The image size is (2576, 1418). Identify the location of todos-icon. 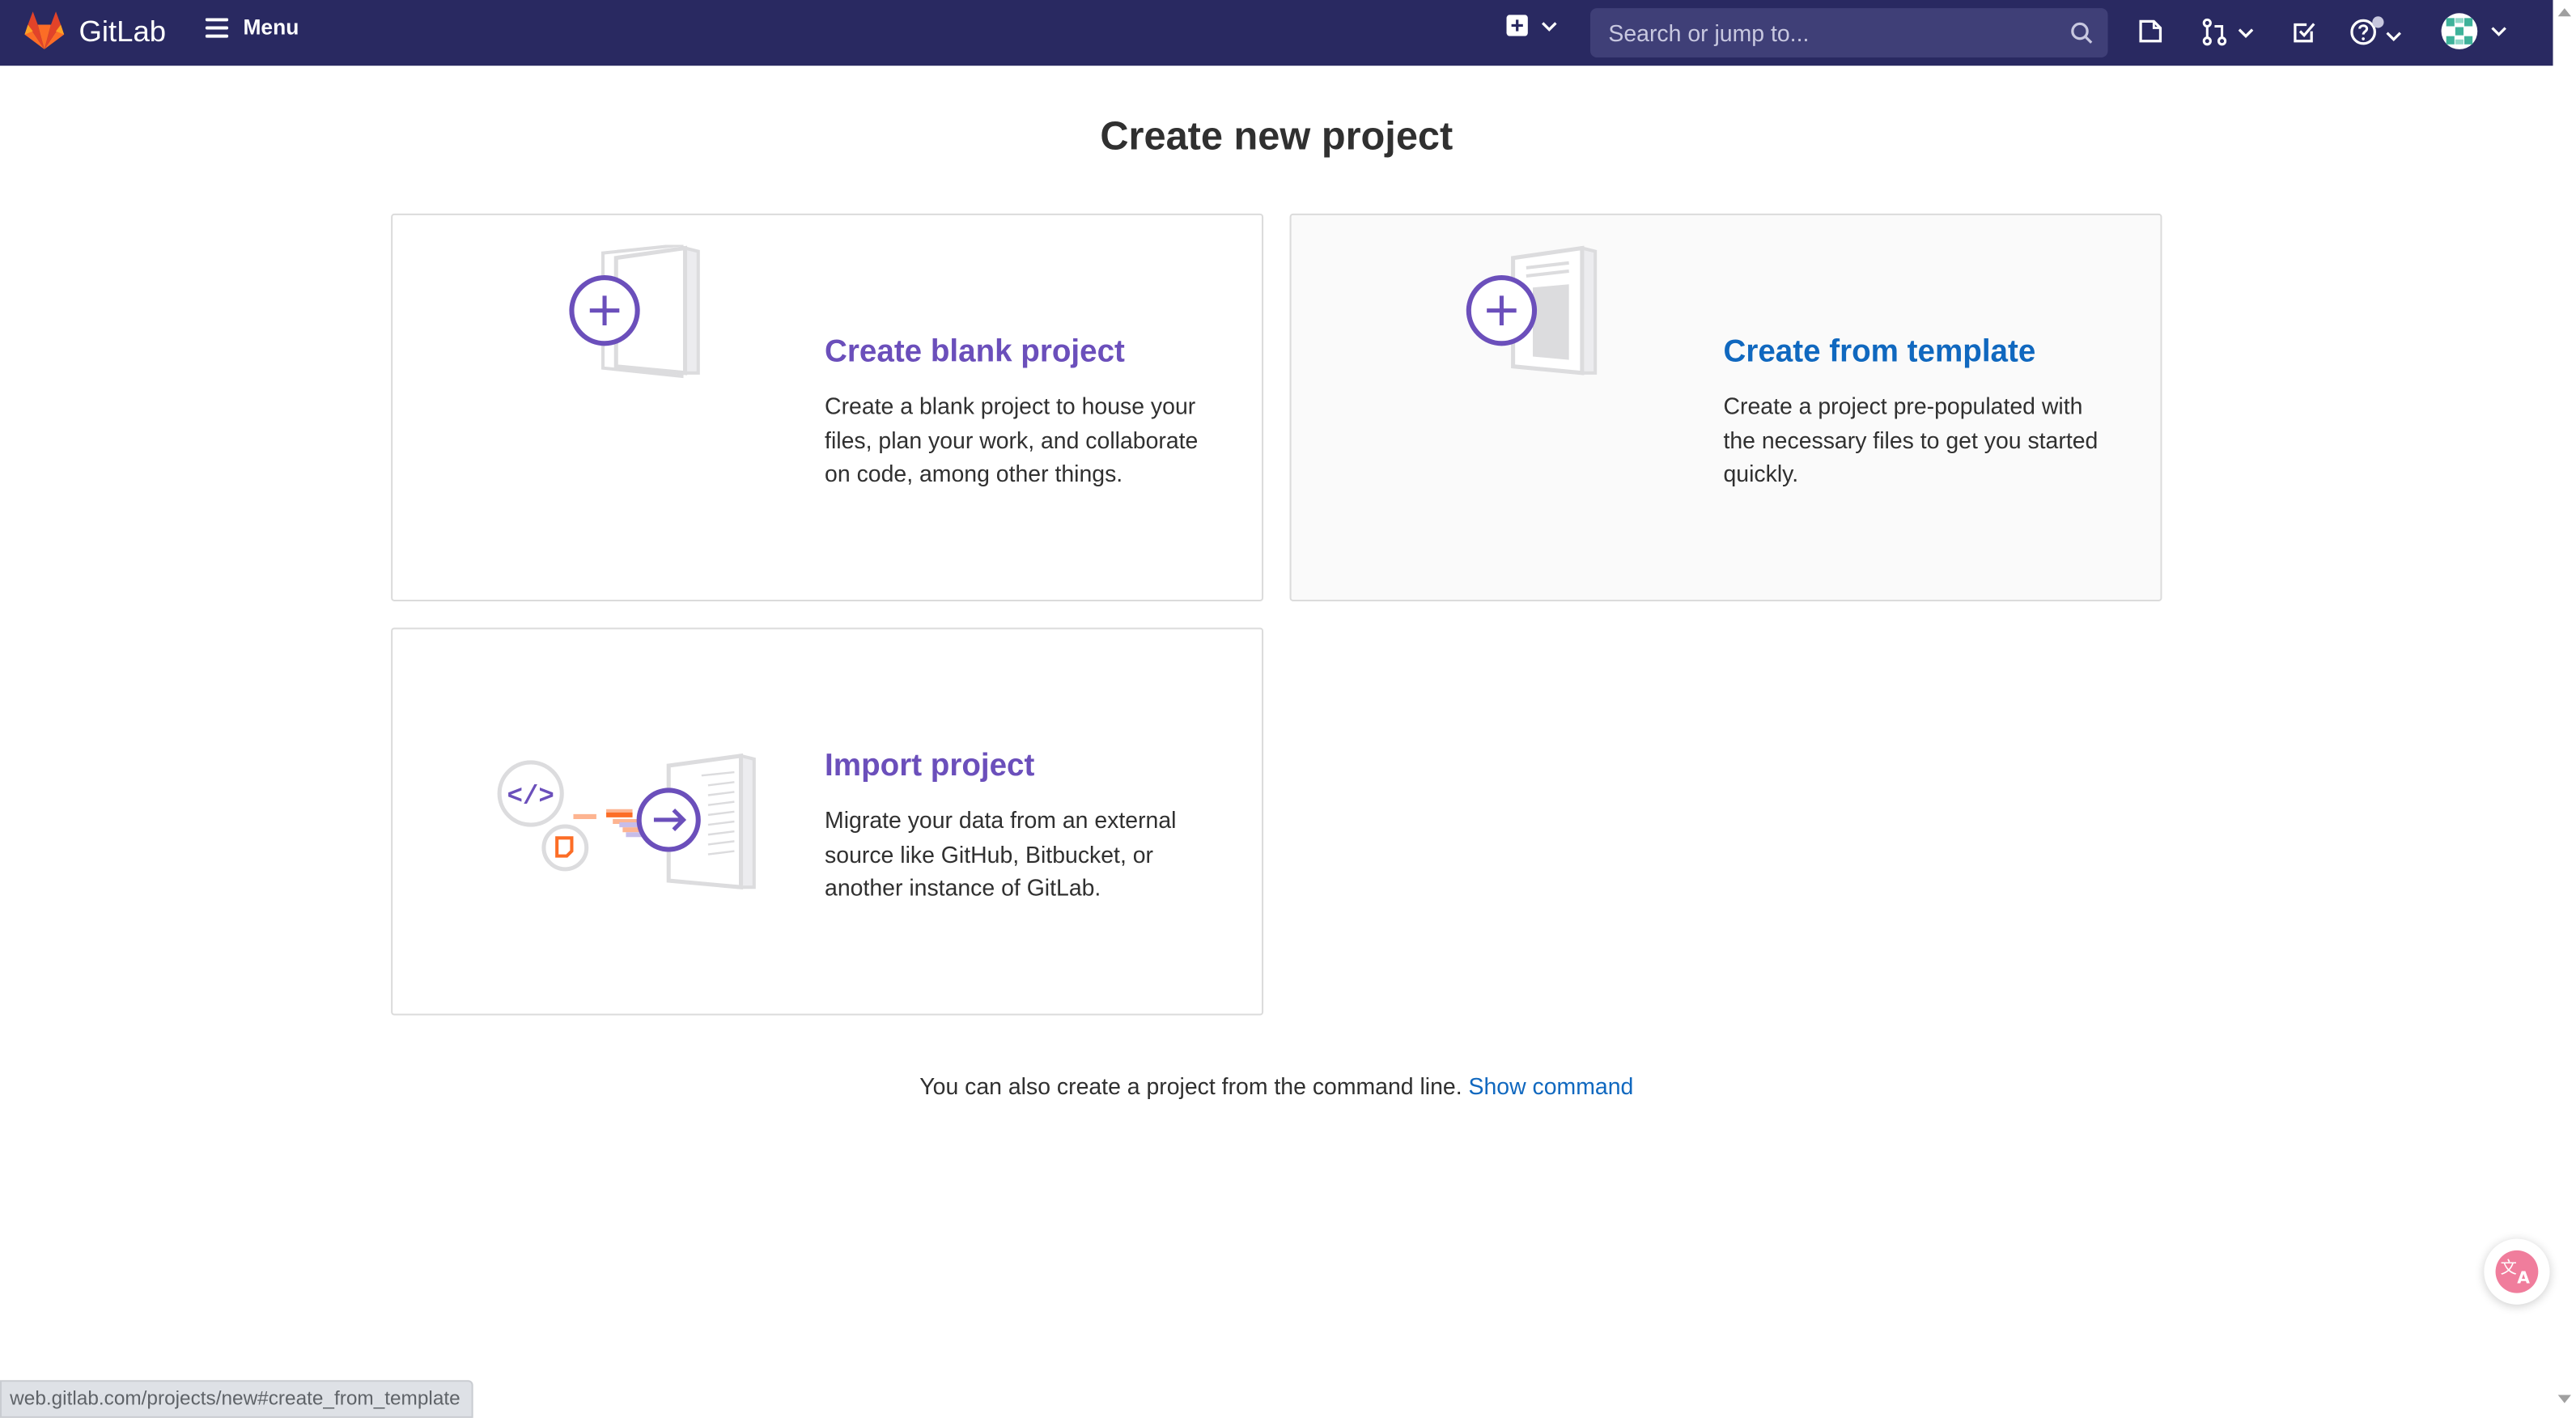
(2304, 33).